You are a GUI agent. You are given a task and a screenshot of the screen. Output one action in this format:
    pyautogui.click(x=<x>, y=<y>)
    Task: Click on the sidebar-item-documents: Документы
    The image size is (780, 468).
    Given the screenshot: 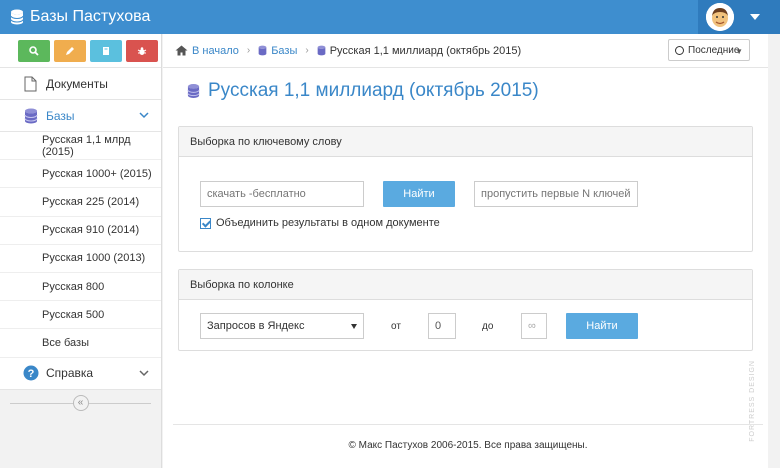 What is the action you would take?
    pyautogui.click(x=80, y=84)
    